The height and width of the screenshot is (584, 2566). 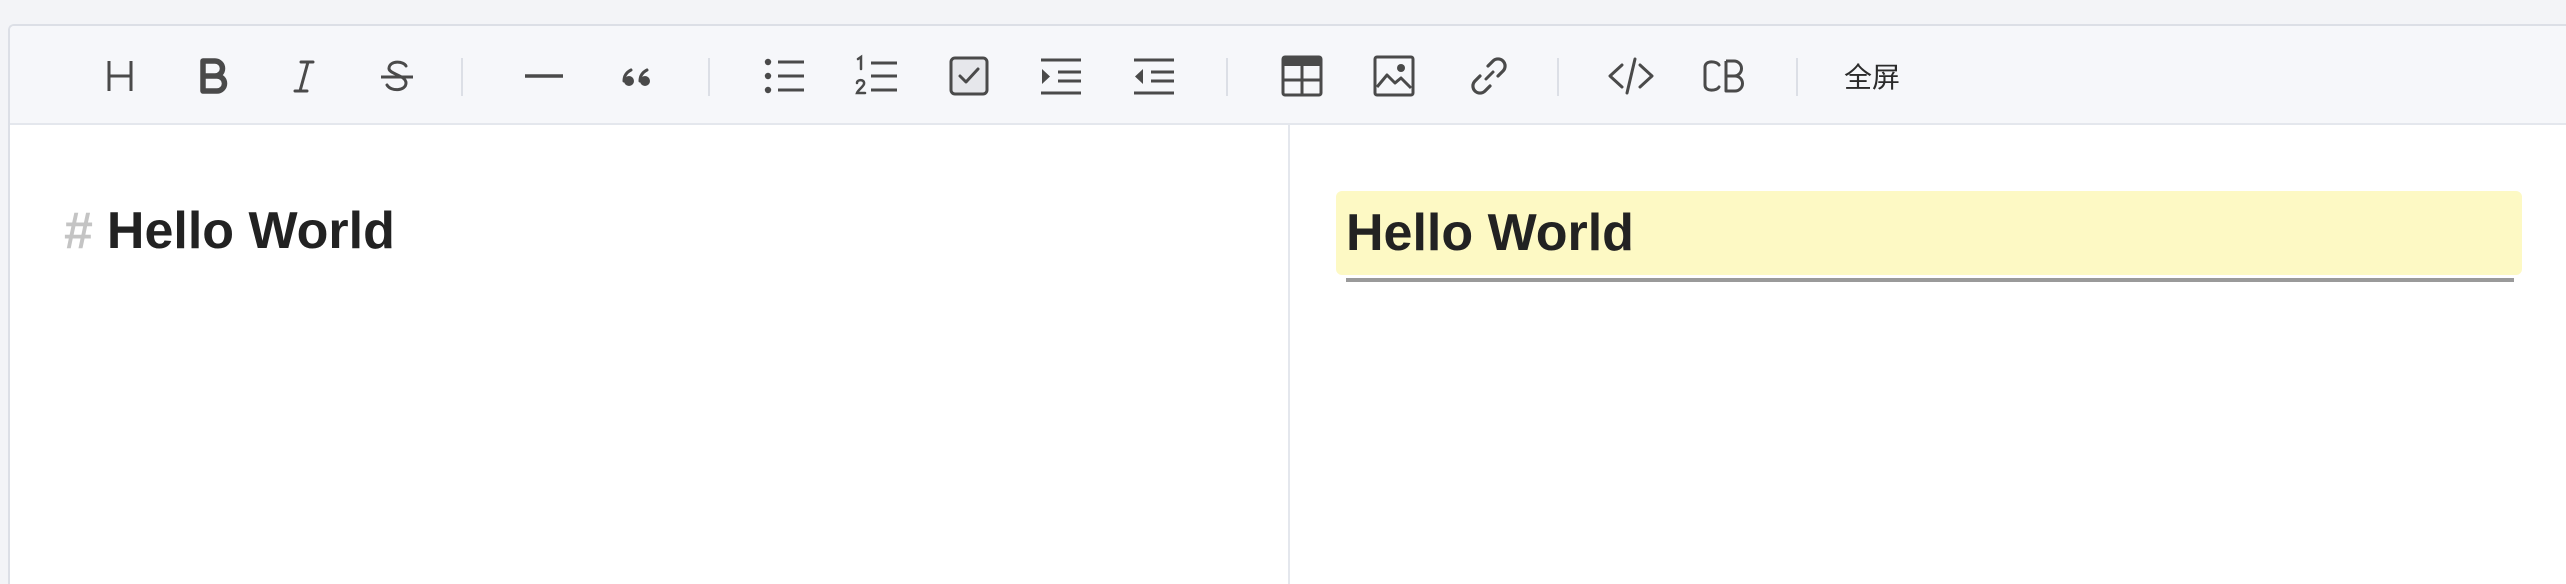 I want to click on horizontal-rule-icon, so click(x=544, y=76).